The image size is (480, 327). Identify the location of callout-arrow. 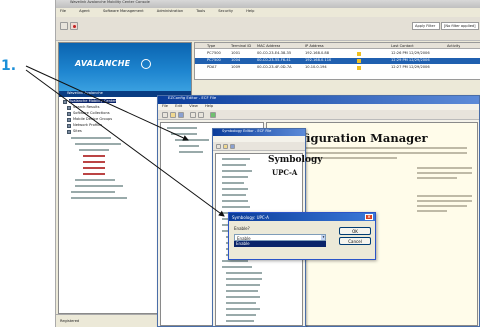
(107, 103).